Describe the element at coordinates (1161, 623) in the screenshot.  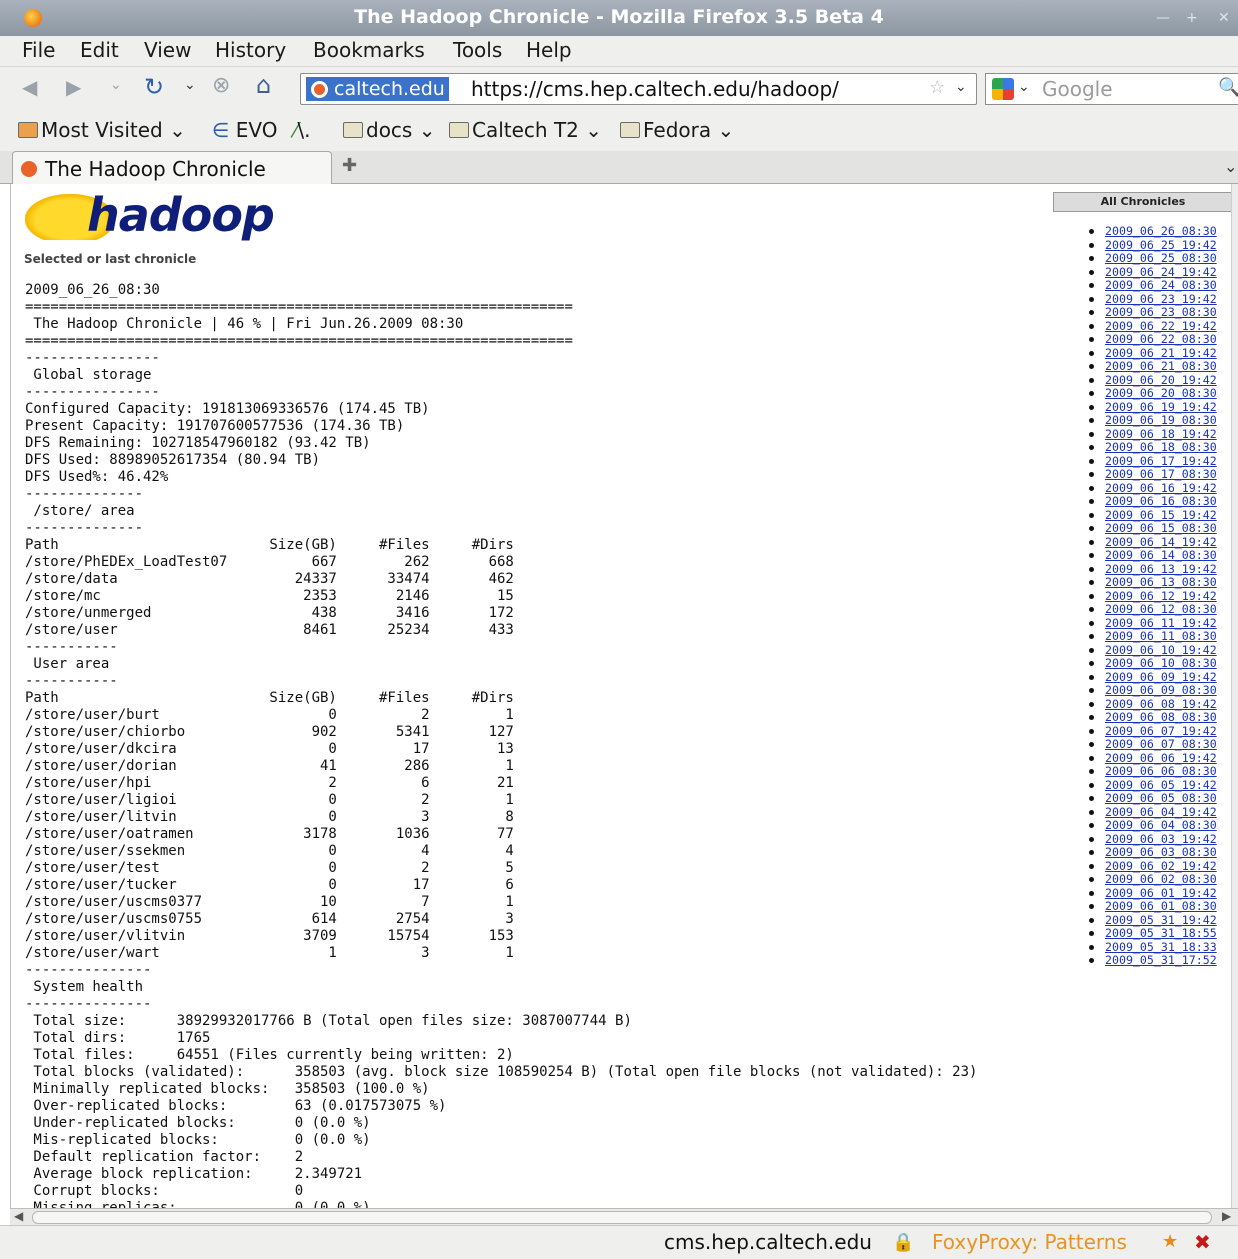
I see `chronicle-link: 2009_06_11_19:42` at that location.